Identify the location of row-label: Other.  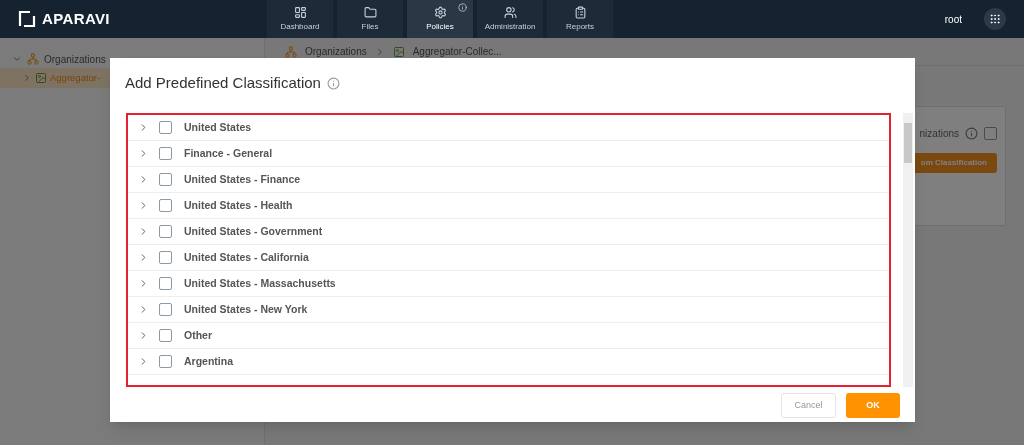
(198, 335).